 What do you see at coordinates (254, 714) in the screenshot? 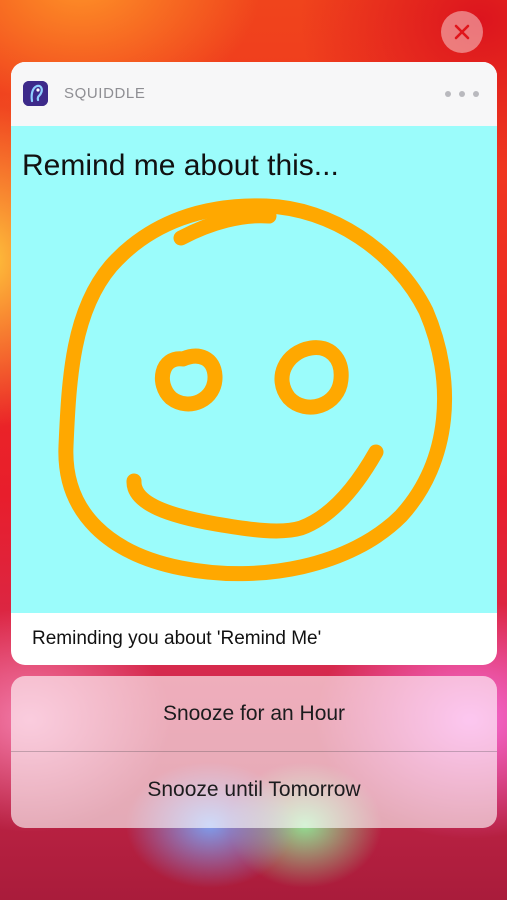
I see `snooze-hour-button: Snooze for an Hour` at bounding box center [254, 714].